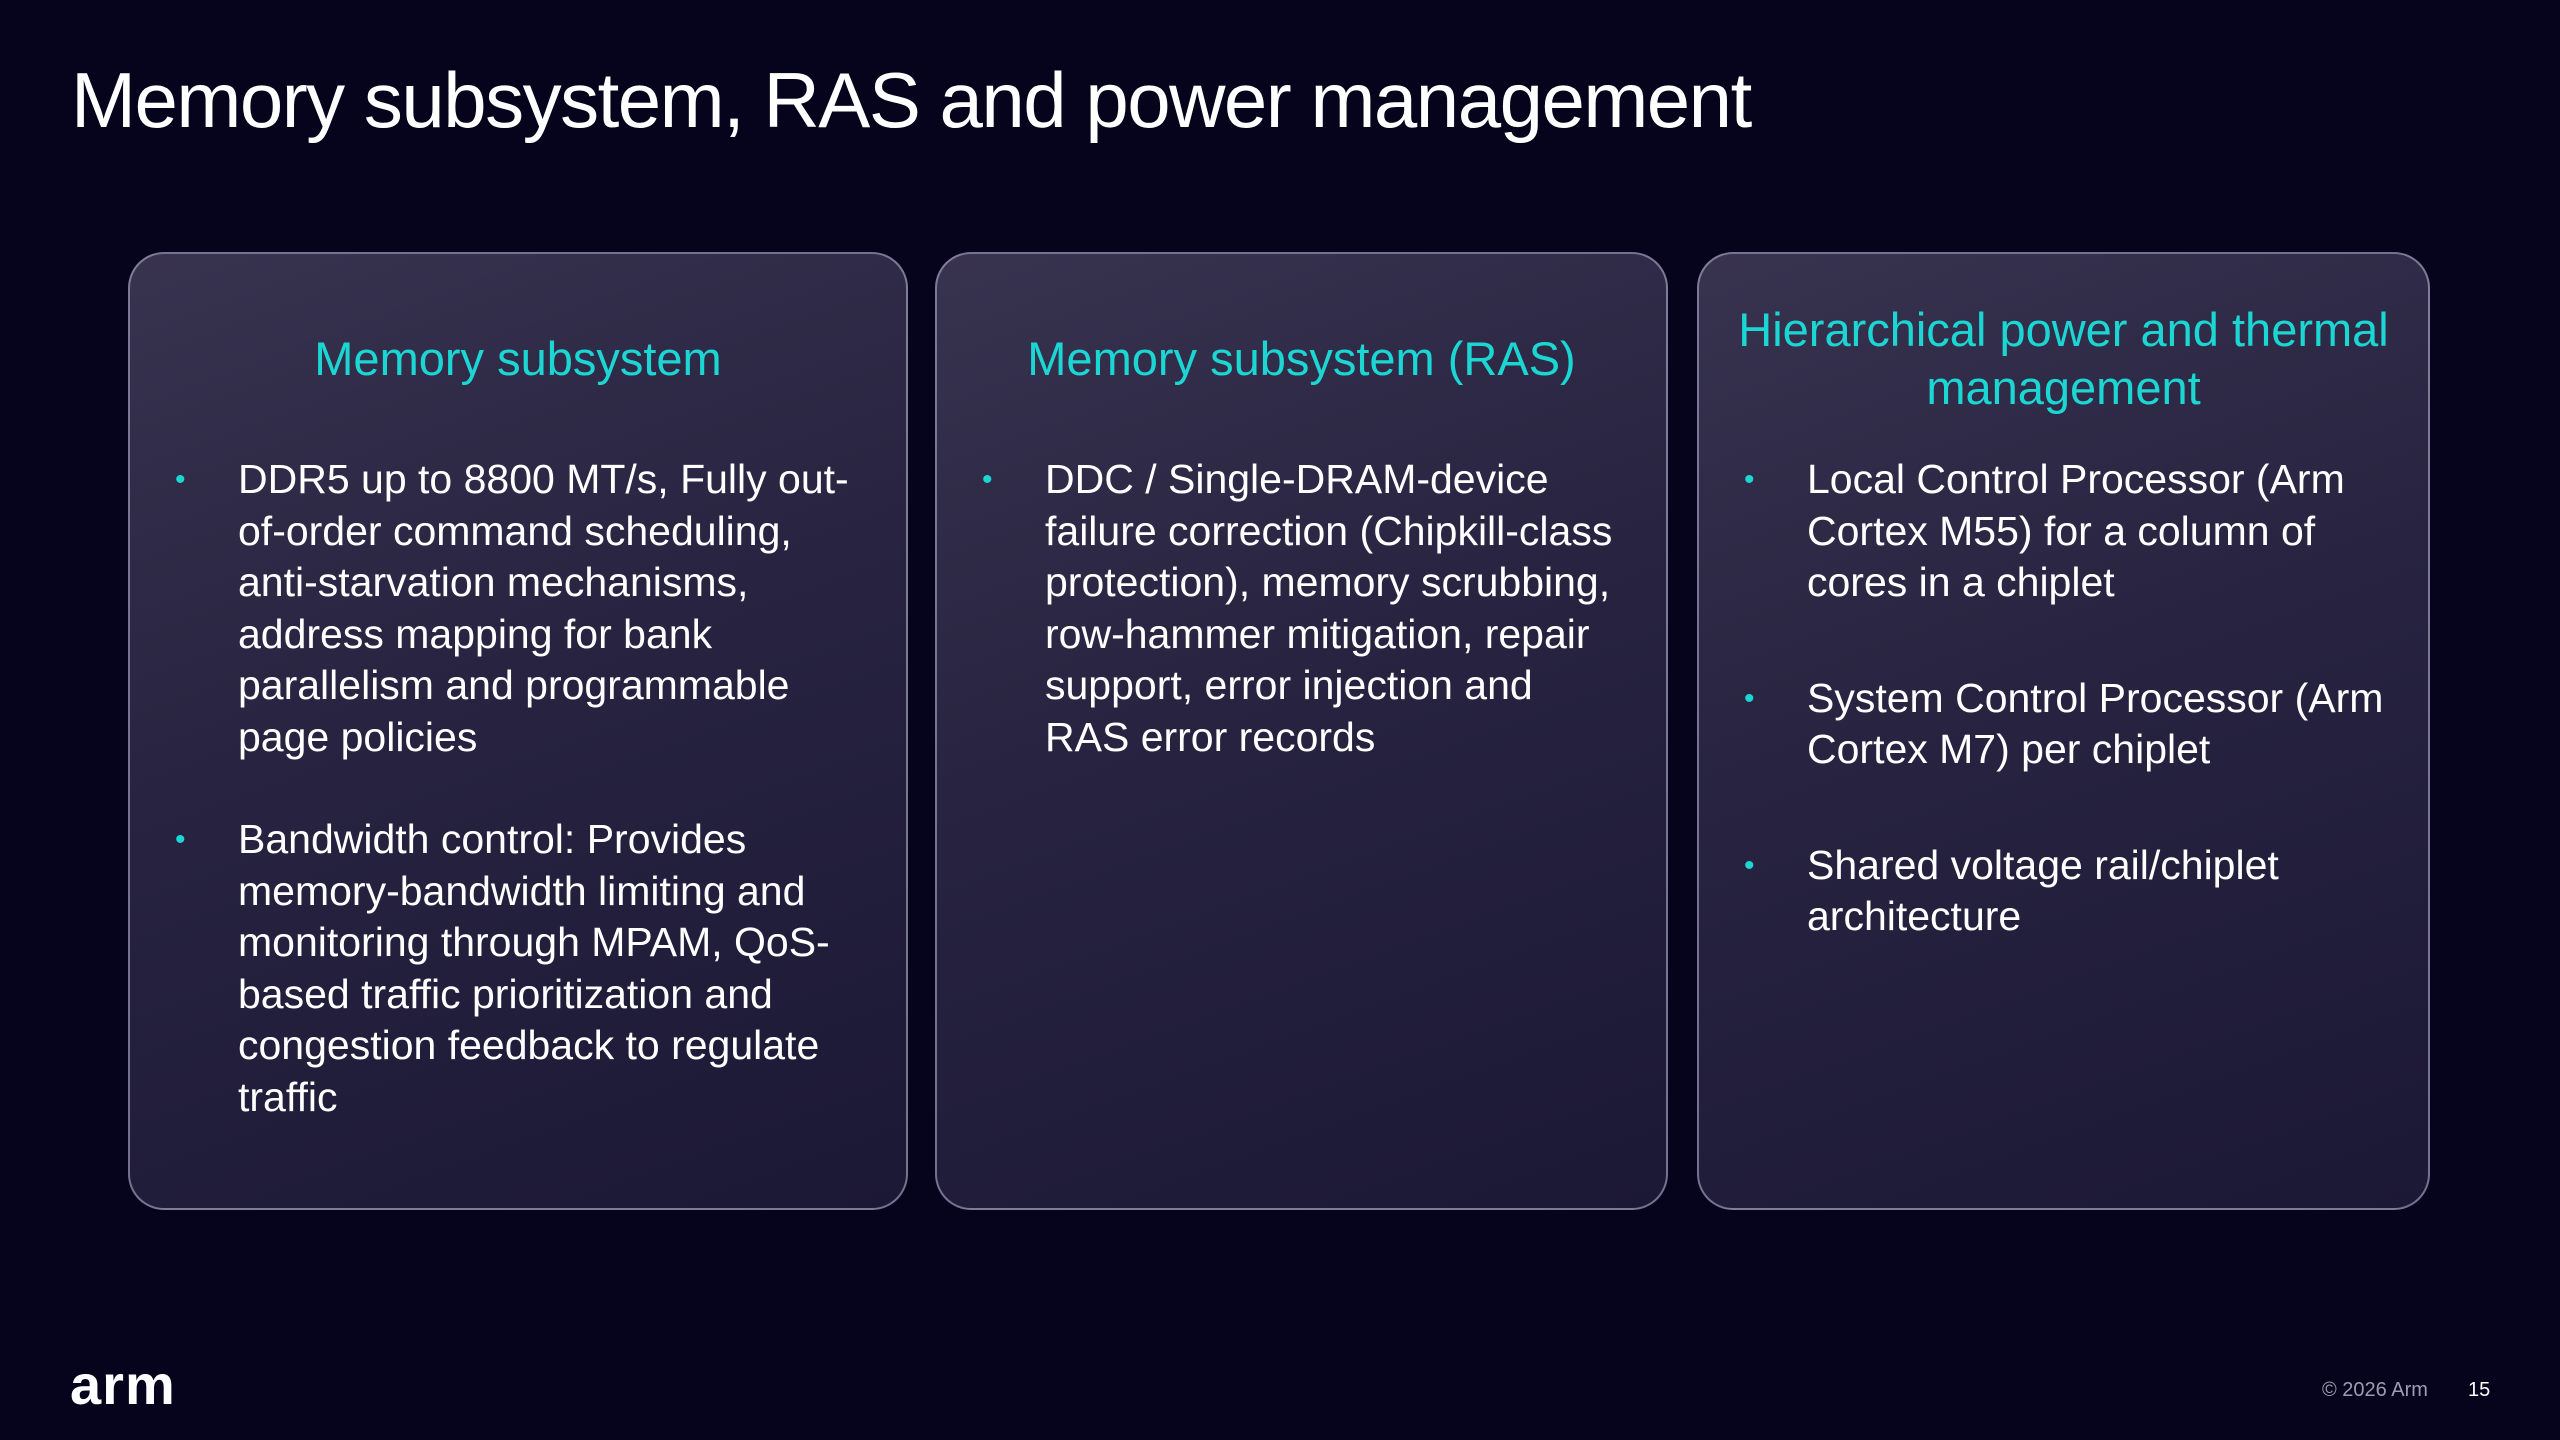 Image resolution: width=2560 pixels, height=1440 pixels. I want to click on bullet-text: Shared voltage rail/chiplet architecture, so click(2043, 890).